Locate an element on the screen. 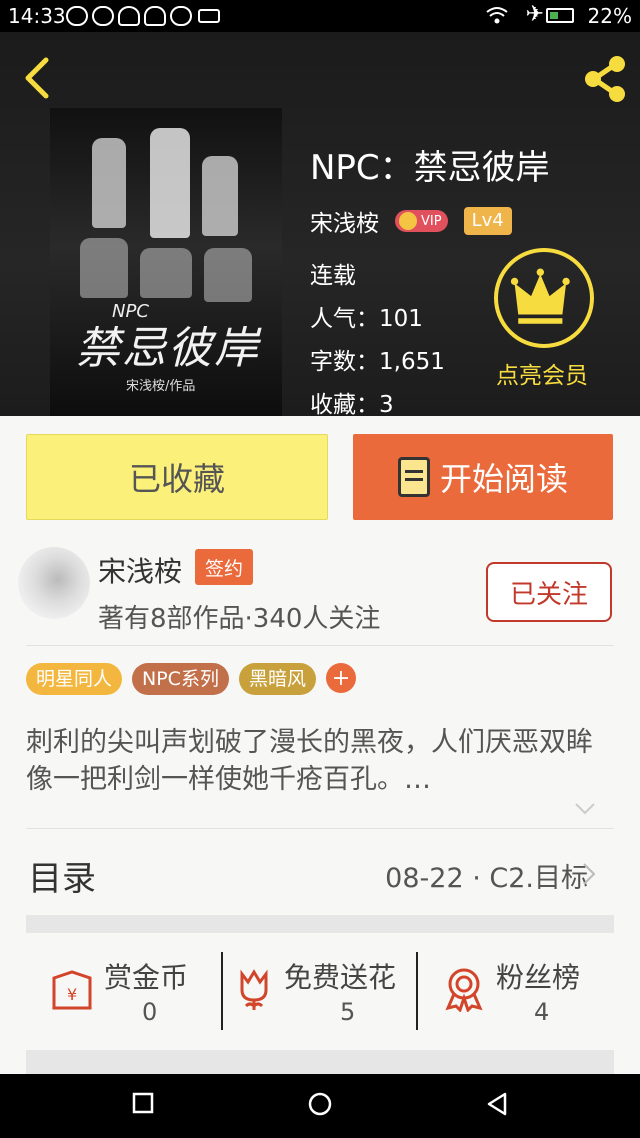  signed-badge: 签约 is located at coordinates (224, 567).